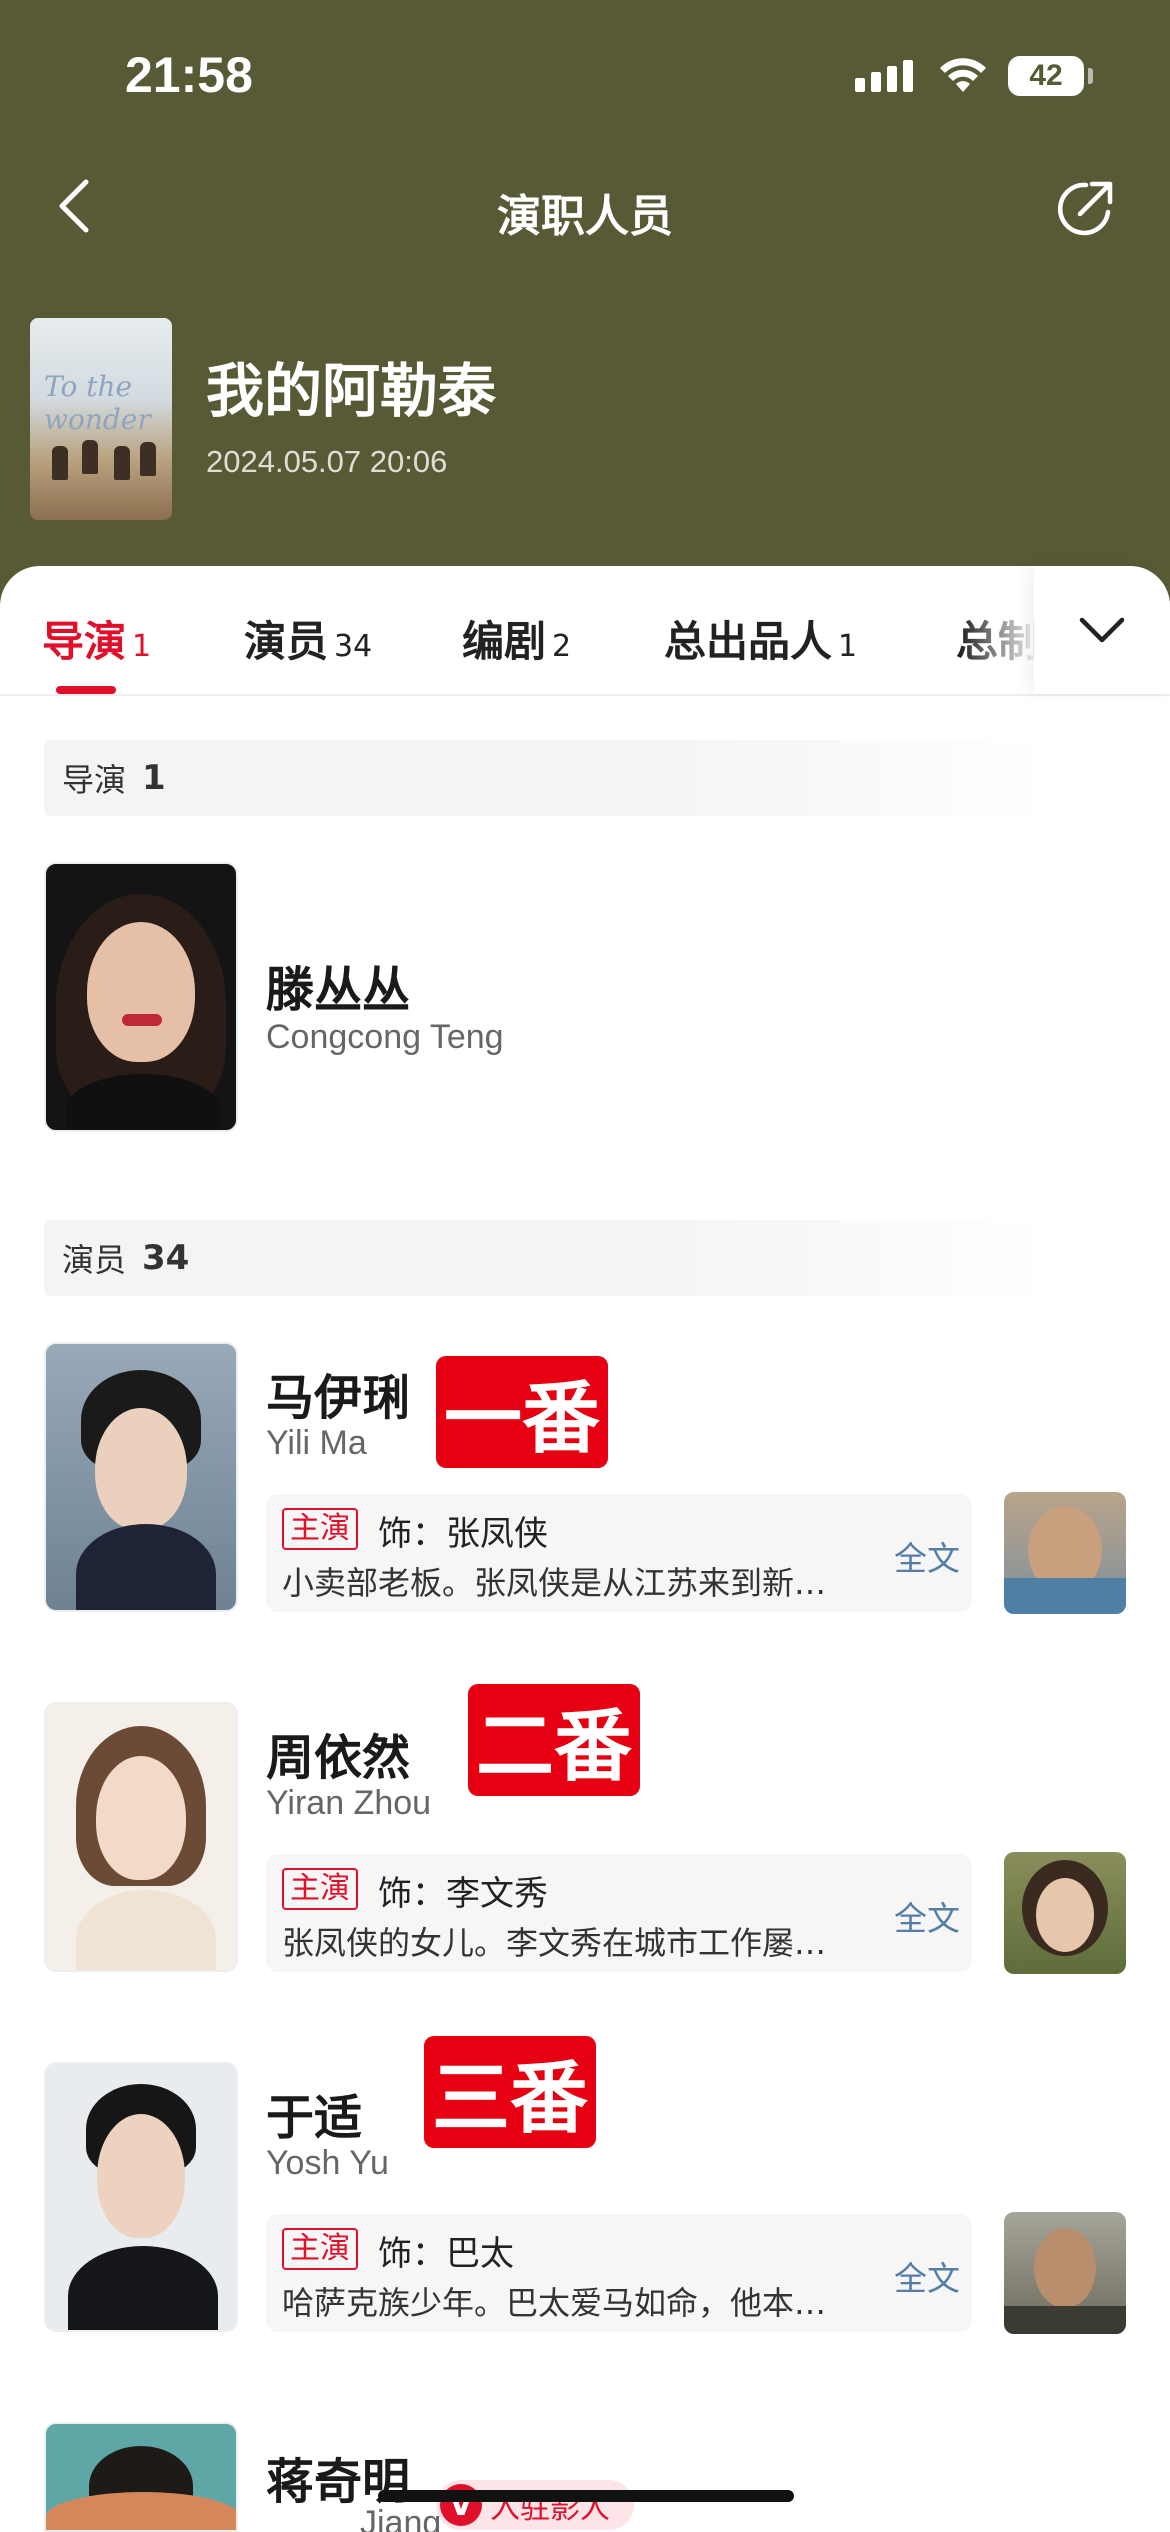 The image size is (1170, 2532). What do you see at coordinates (314, 2113) in the screenshot?
I see `actor-name: 于适` at bounding box center [314, 2113].